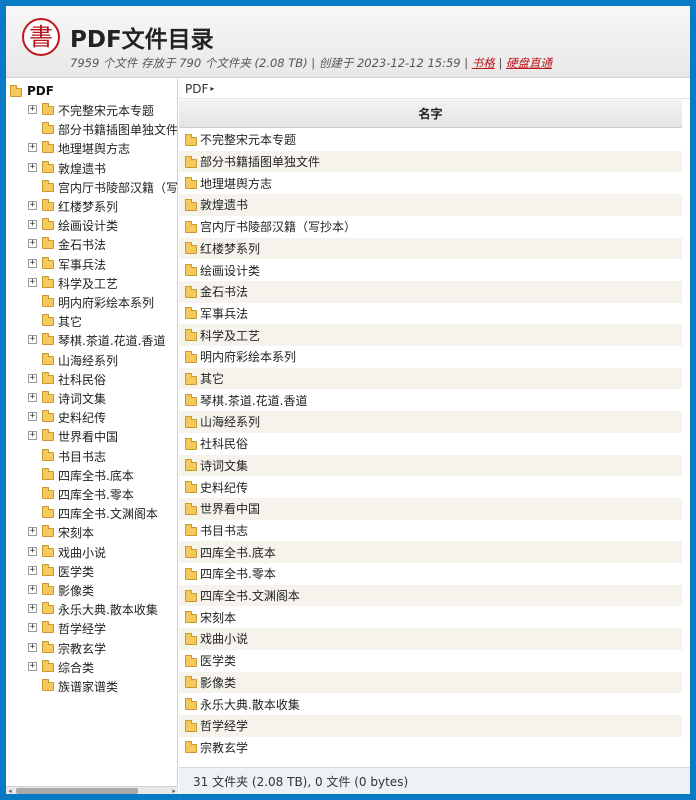  Describe the element at coordinates (82, 379) in the screenshot. I see `tree-item-label: 社科民俗` at that location.